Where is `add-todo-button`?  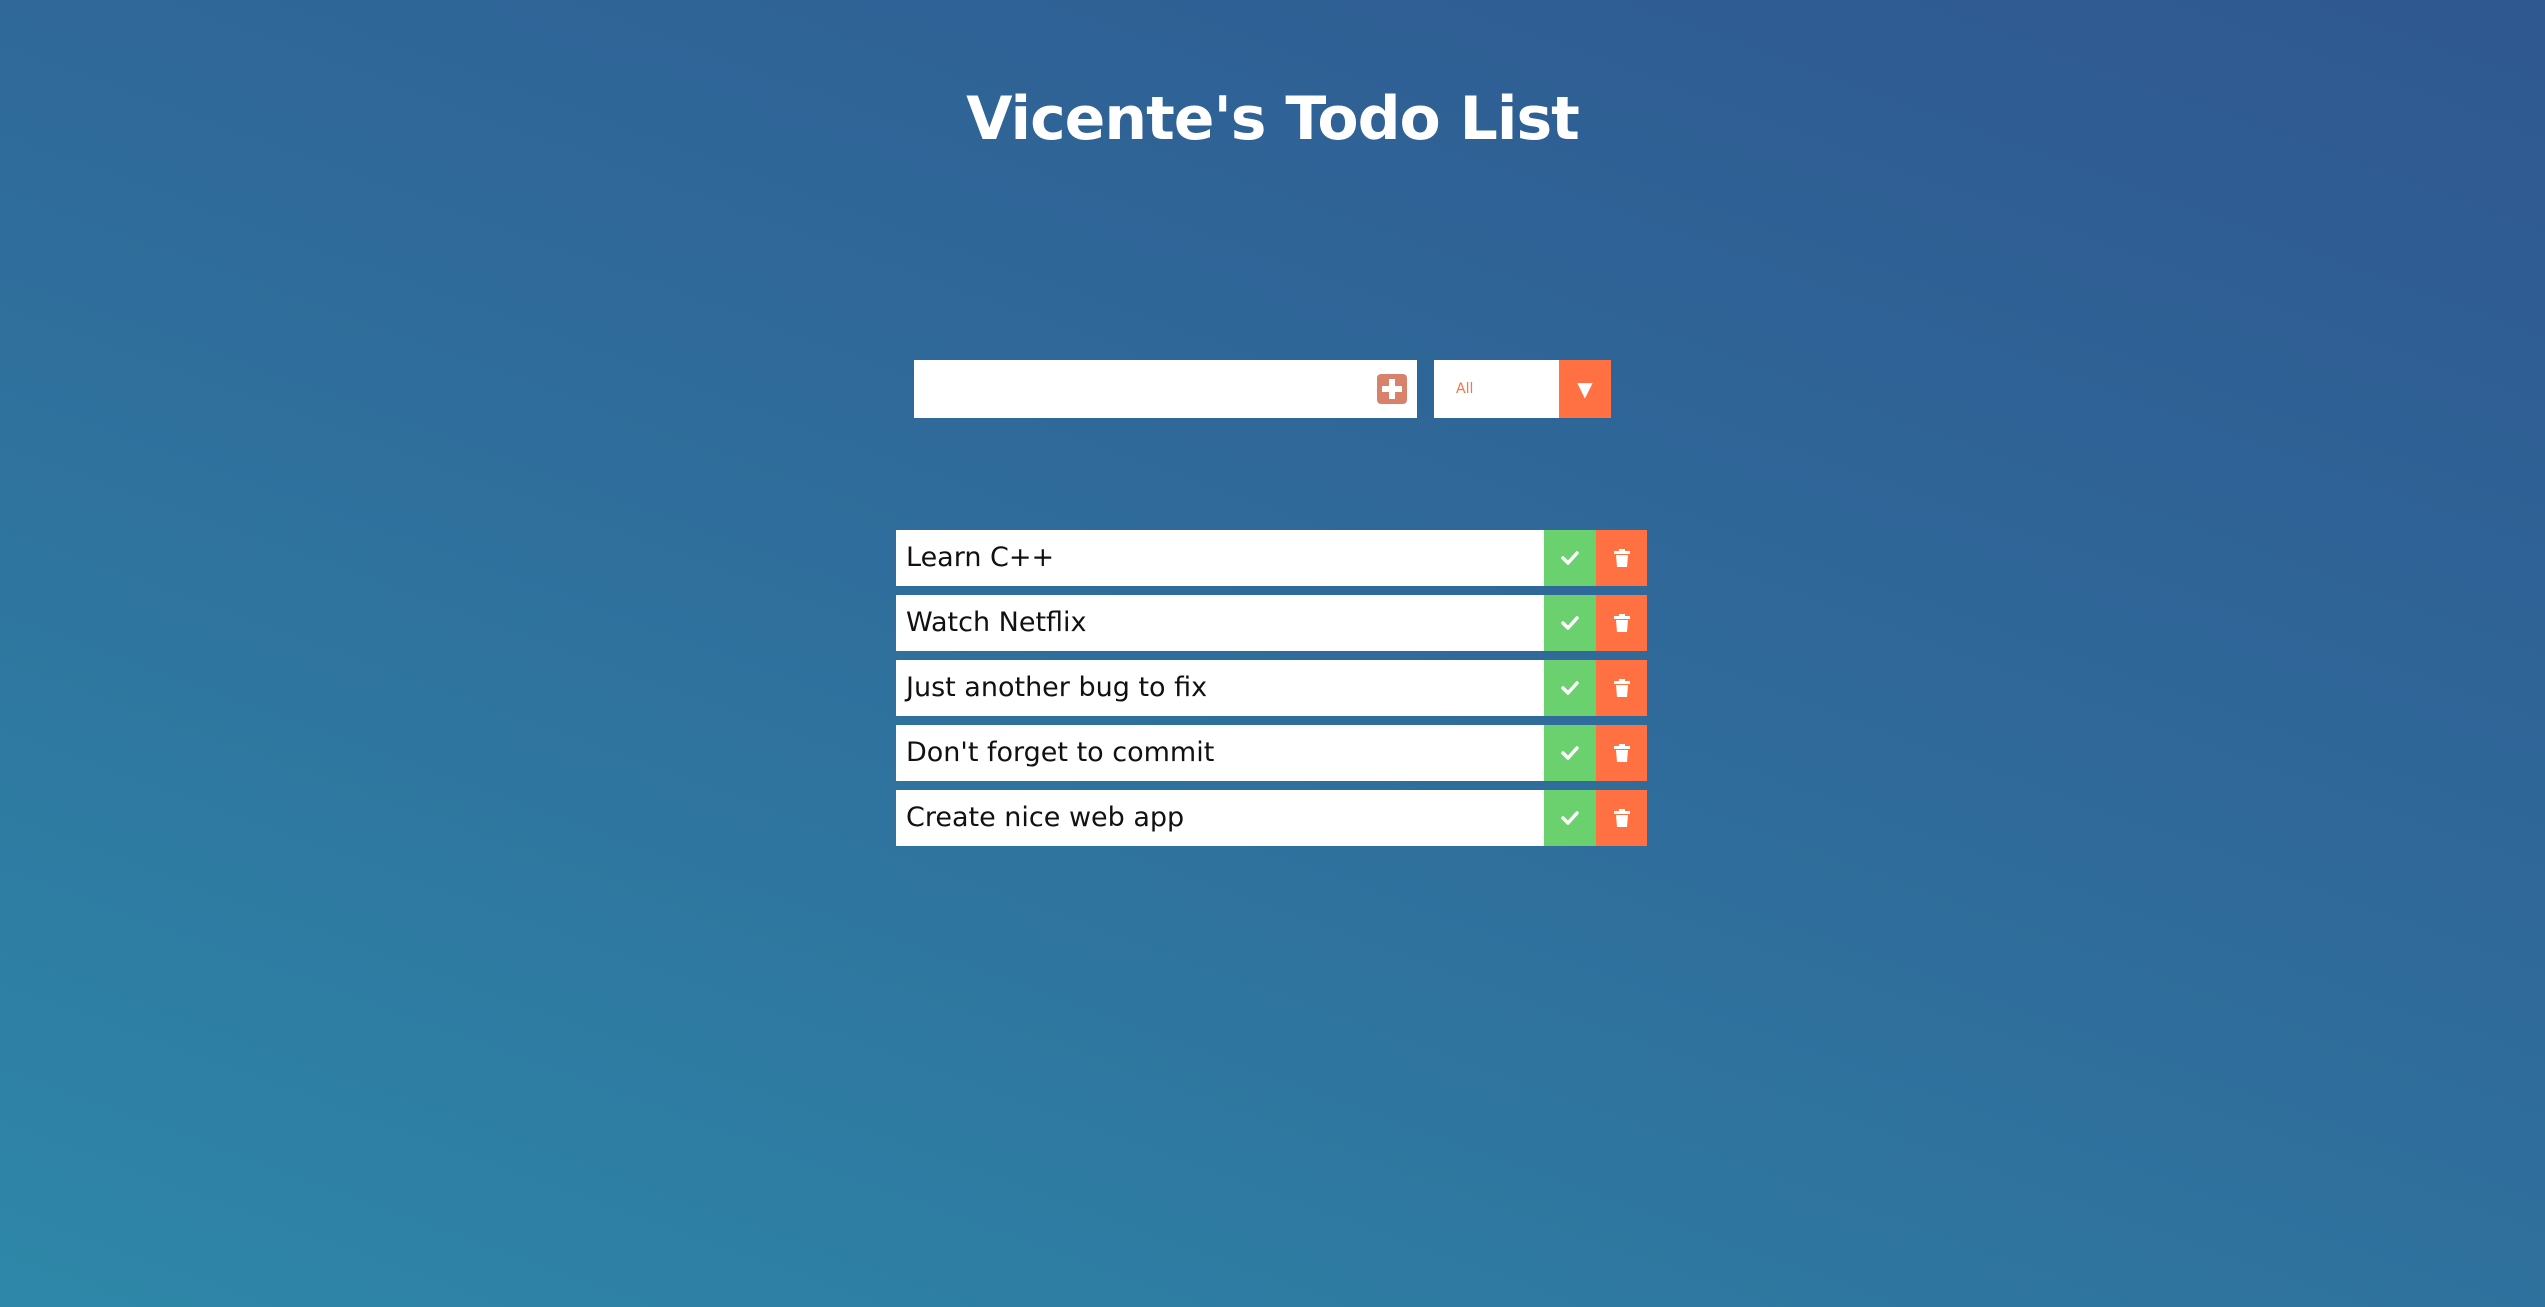 add-todo-button is located at coordinates (1392, 389).